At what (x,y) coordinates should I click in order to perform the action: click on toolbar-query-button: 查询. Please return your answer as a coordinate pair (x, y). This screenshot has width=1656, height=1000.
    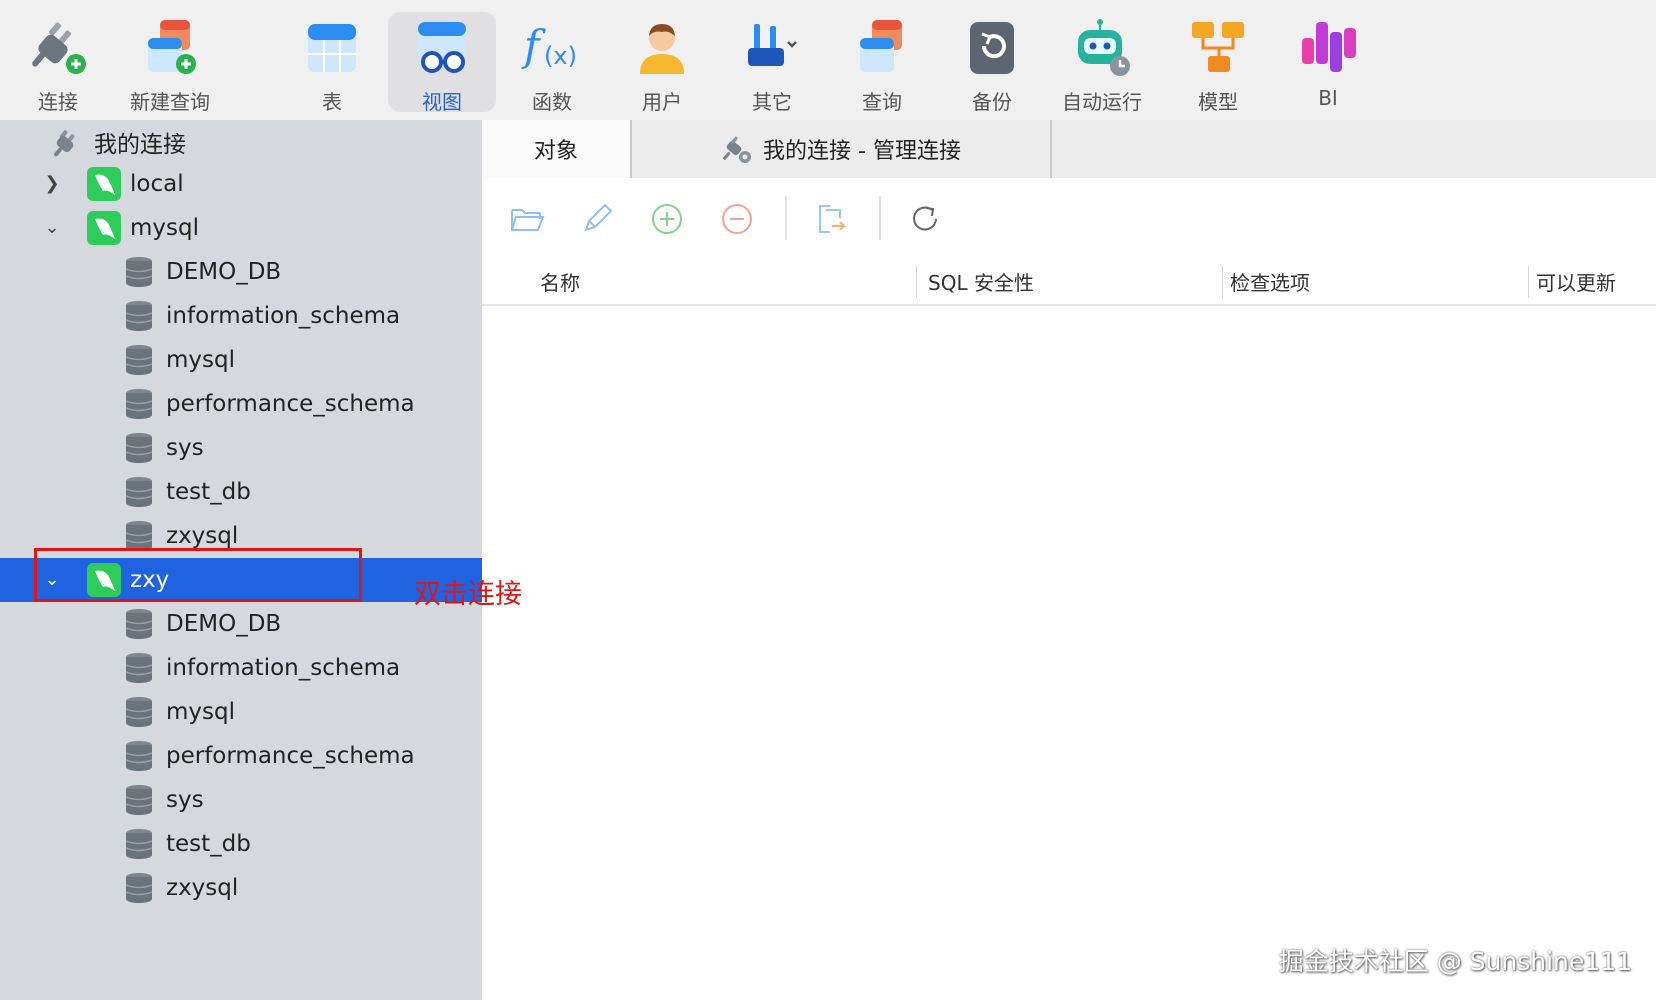
    Looking at the image, I should click on (882, 63).